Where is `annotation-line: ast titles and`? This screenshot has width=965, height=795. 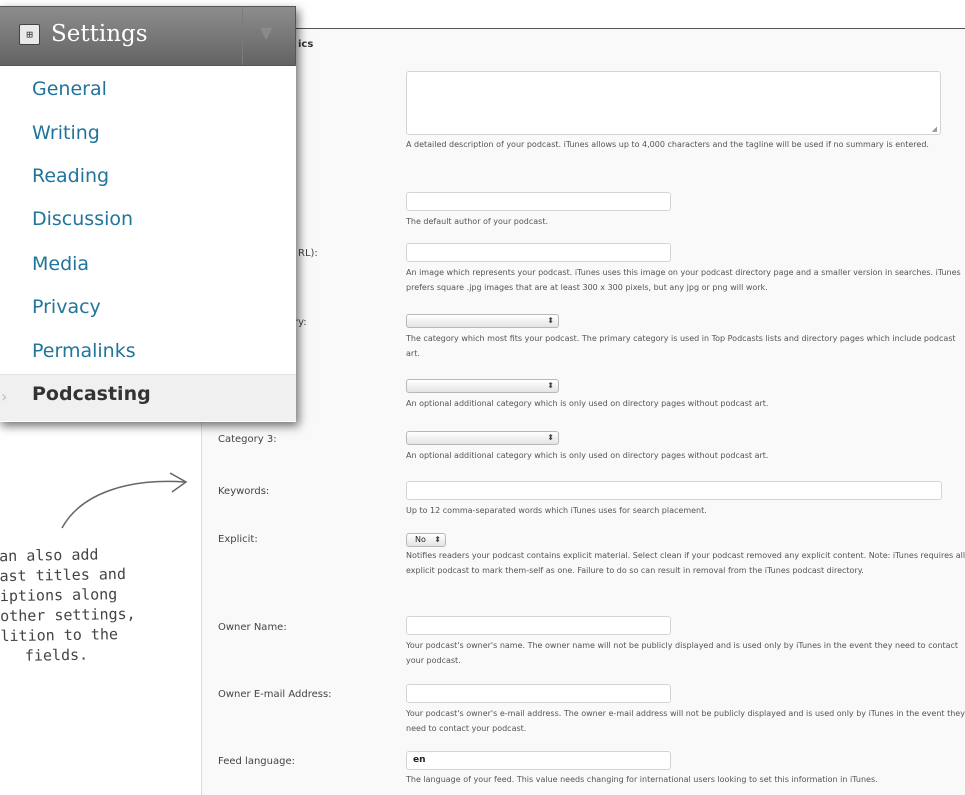 annotation-line: ast titles and is located at coordinates (63, 575).